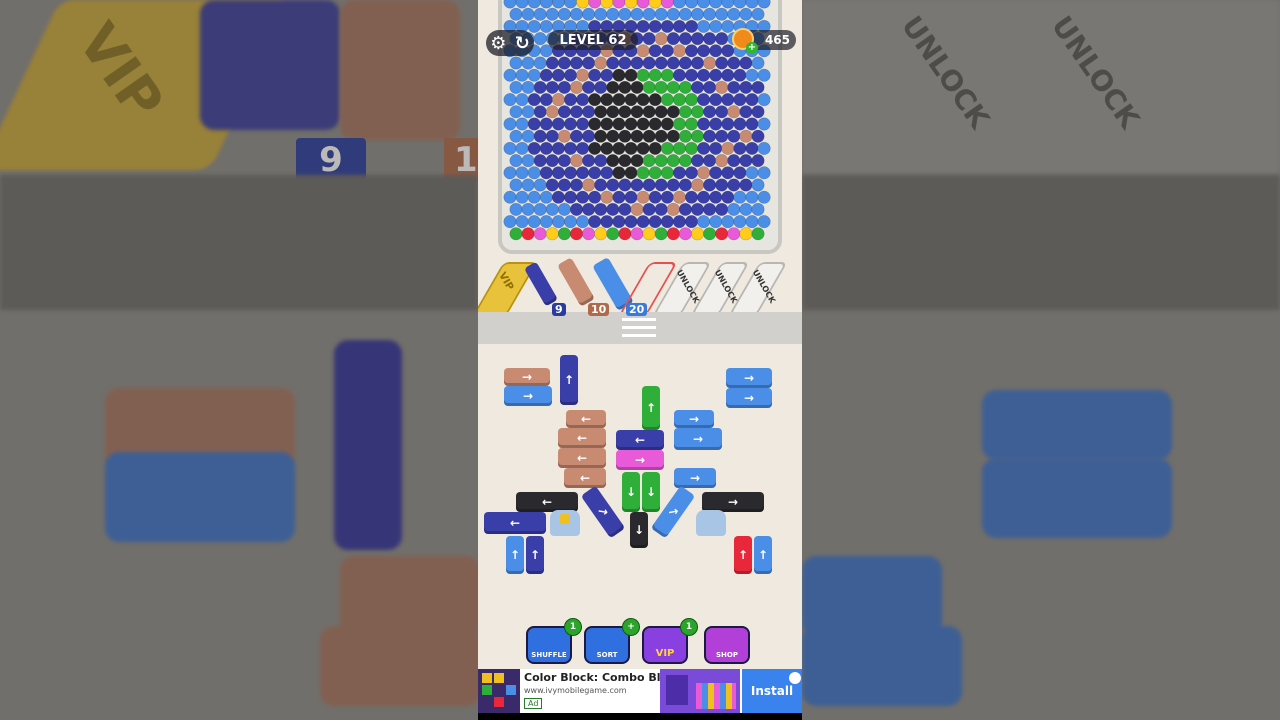 The width and height of the screenshot is (1280, 720). I want to click on truck-magenta-right: →, so click(640, 460).